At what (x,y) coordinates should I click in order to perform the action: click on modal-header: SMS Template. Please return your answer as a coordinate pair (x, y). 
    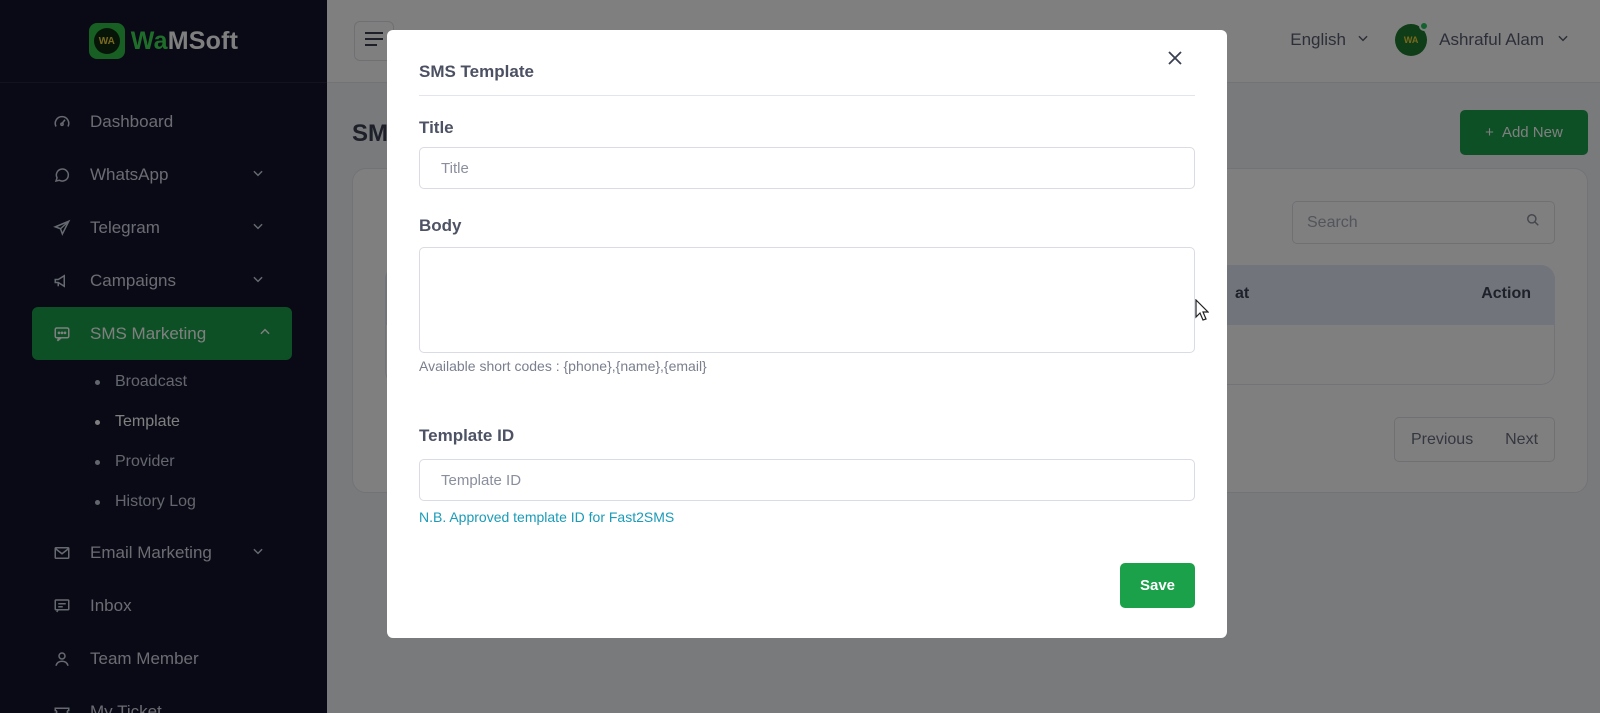
    Looking at the image, I should click on (807, 63).